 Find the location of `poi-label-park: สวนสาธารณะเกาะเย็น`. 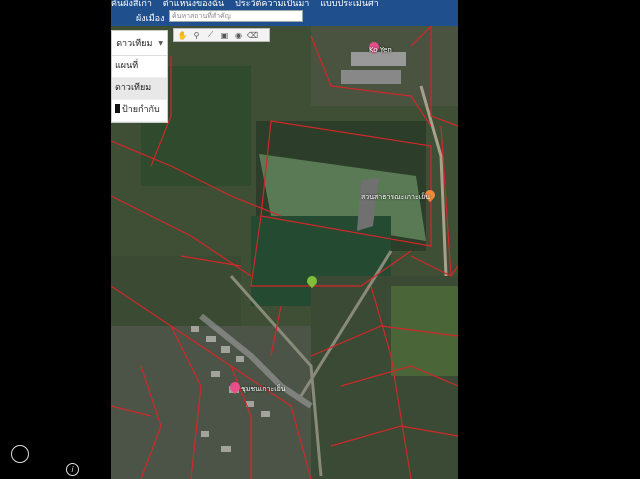

poi-label-park: สวนสาธารณะเกาะเย็น is located at coordinates (396, 197).